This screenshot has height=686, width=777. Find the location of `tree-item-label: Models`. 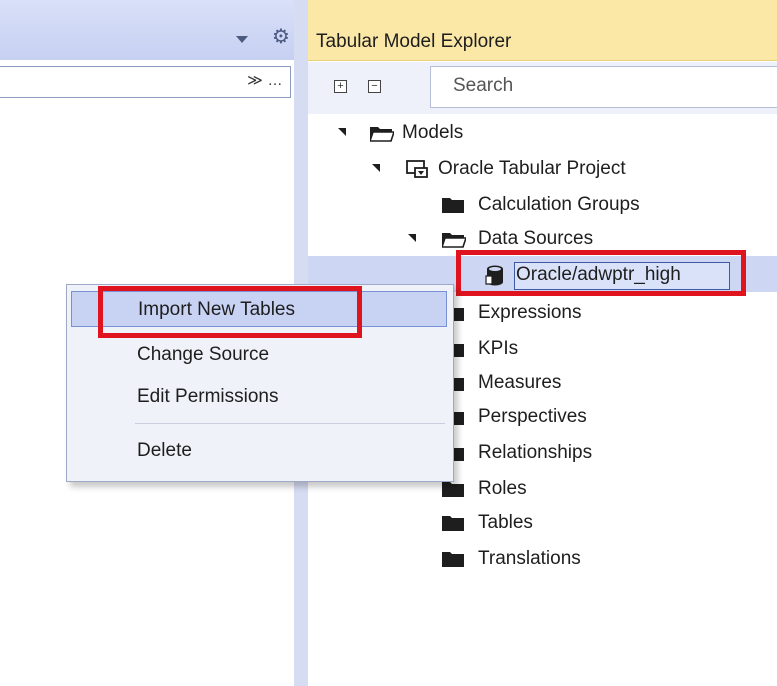

tree-item-label: Models is located at coordinates (433, 132).